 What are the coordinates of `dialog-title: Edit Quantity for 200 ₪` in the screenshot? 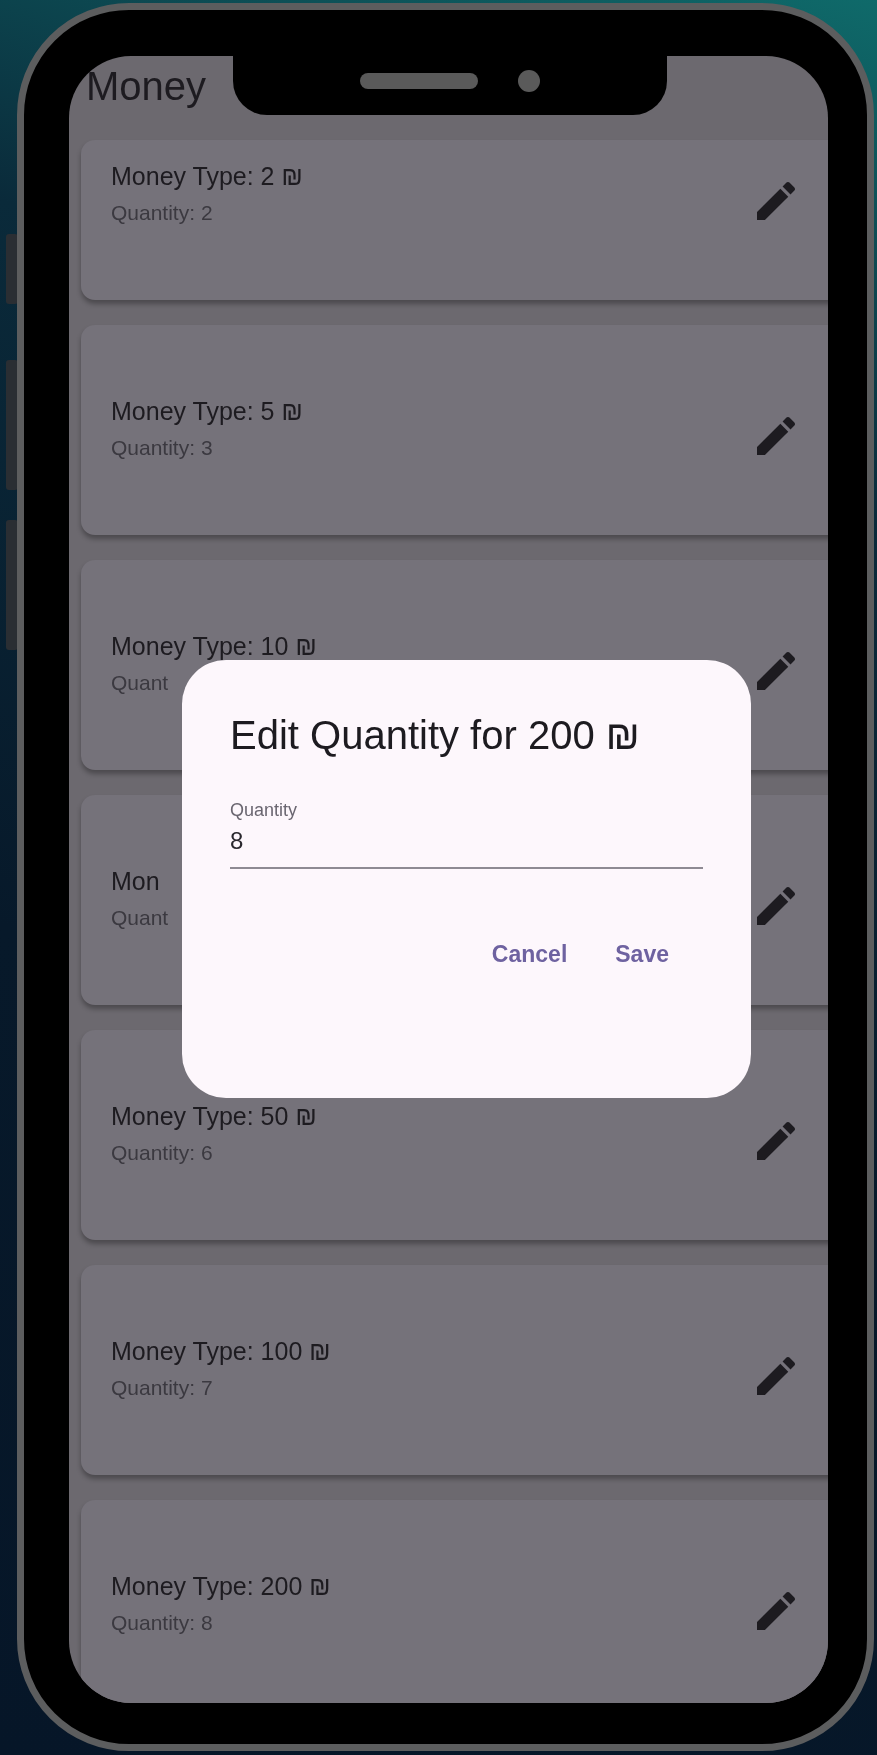 It's located at (435, 735).